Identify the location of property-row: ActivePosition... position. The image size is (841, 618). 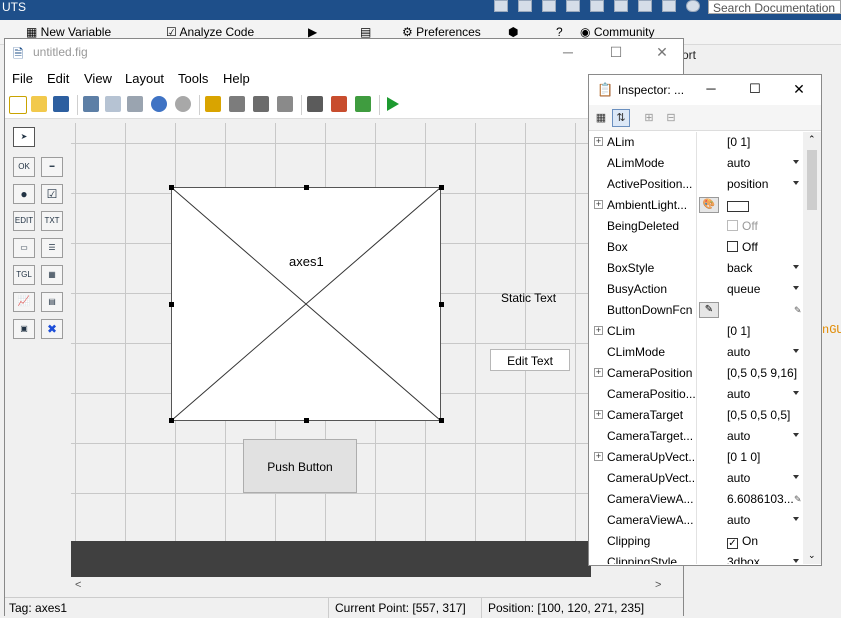
(696, 184).